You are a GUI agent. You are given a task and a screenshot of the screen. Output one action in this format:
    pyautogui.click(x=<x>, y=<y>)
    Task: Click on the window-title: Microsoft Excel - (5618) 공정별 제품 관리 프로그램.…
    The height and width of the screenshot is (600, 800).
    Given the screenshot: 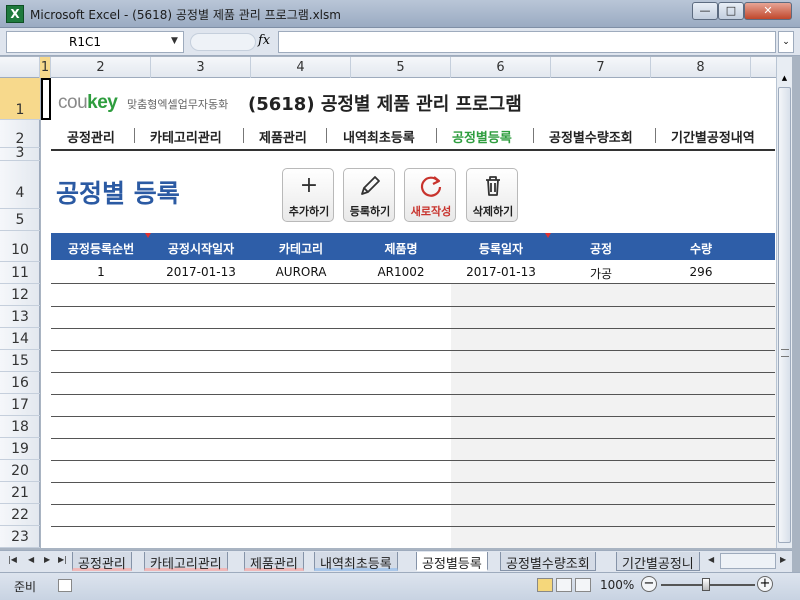 What is the action you would take?
    pyautogui.click(x=185, y=15)
    